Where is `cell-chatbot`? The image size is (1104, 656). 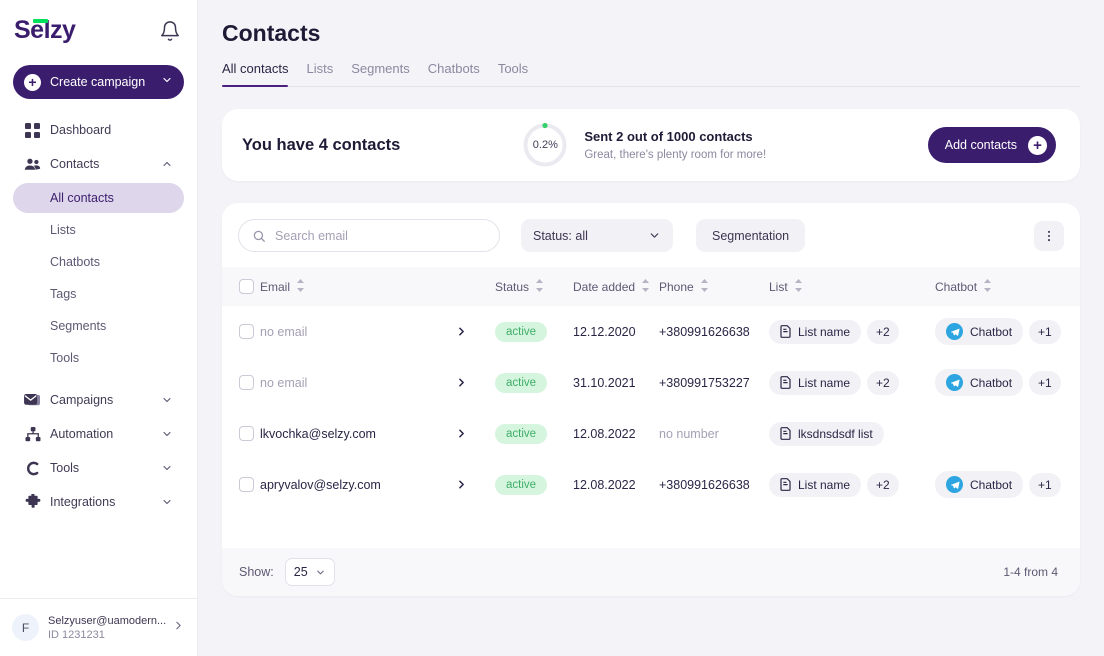
cell-chatbot is located at coordinates (1007, 433).